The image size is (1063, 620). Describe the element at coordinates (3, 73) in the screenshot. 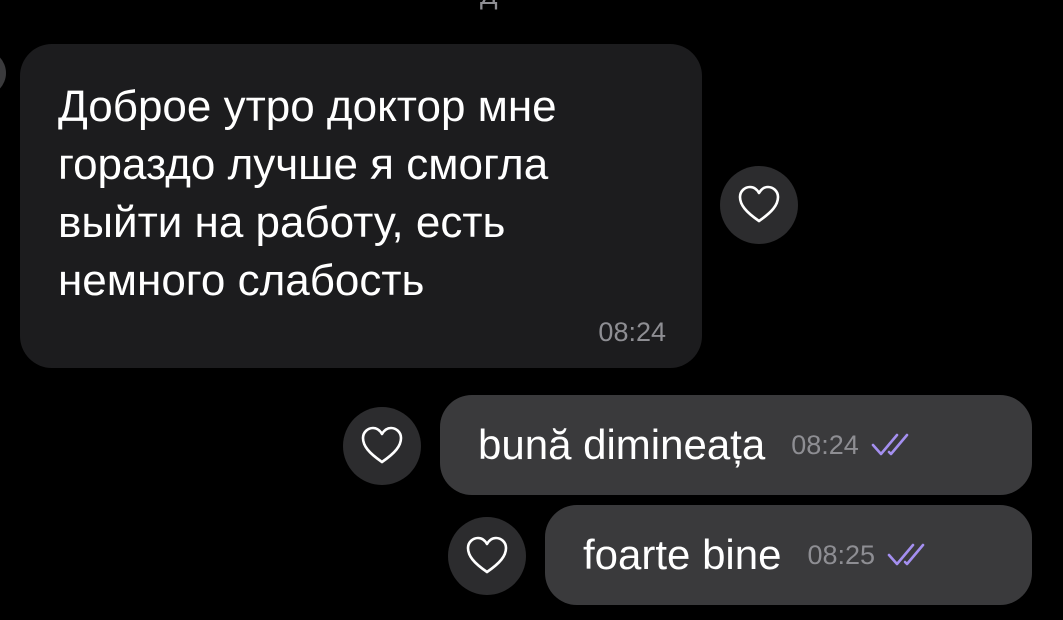

I see `avatar` at that location.